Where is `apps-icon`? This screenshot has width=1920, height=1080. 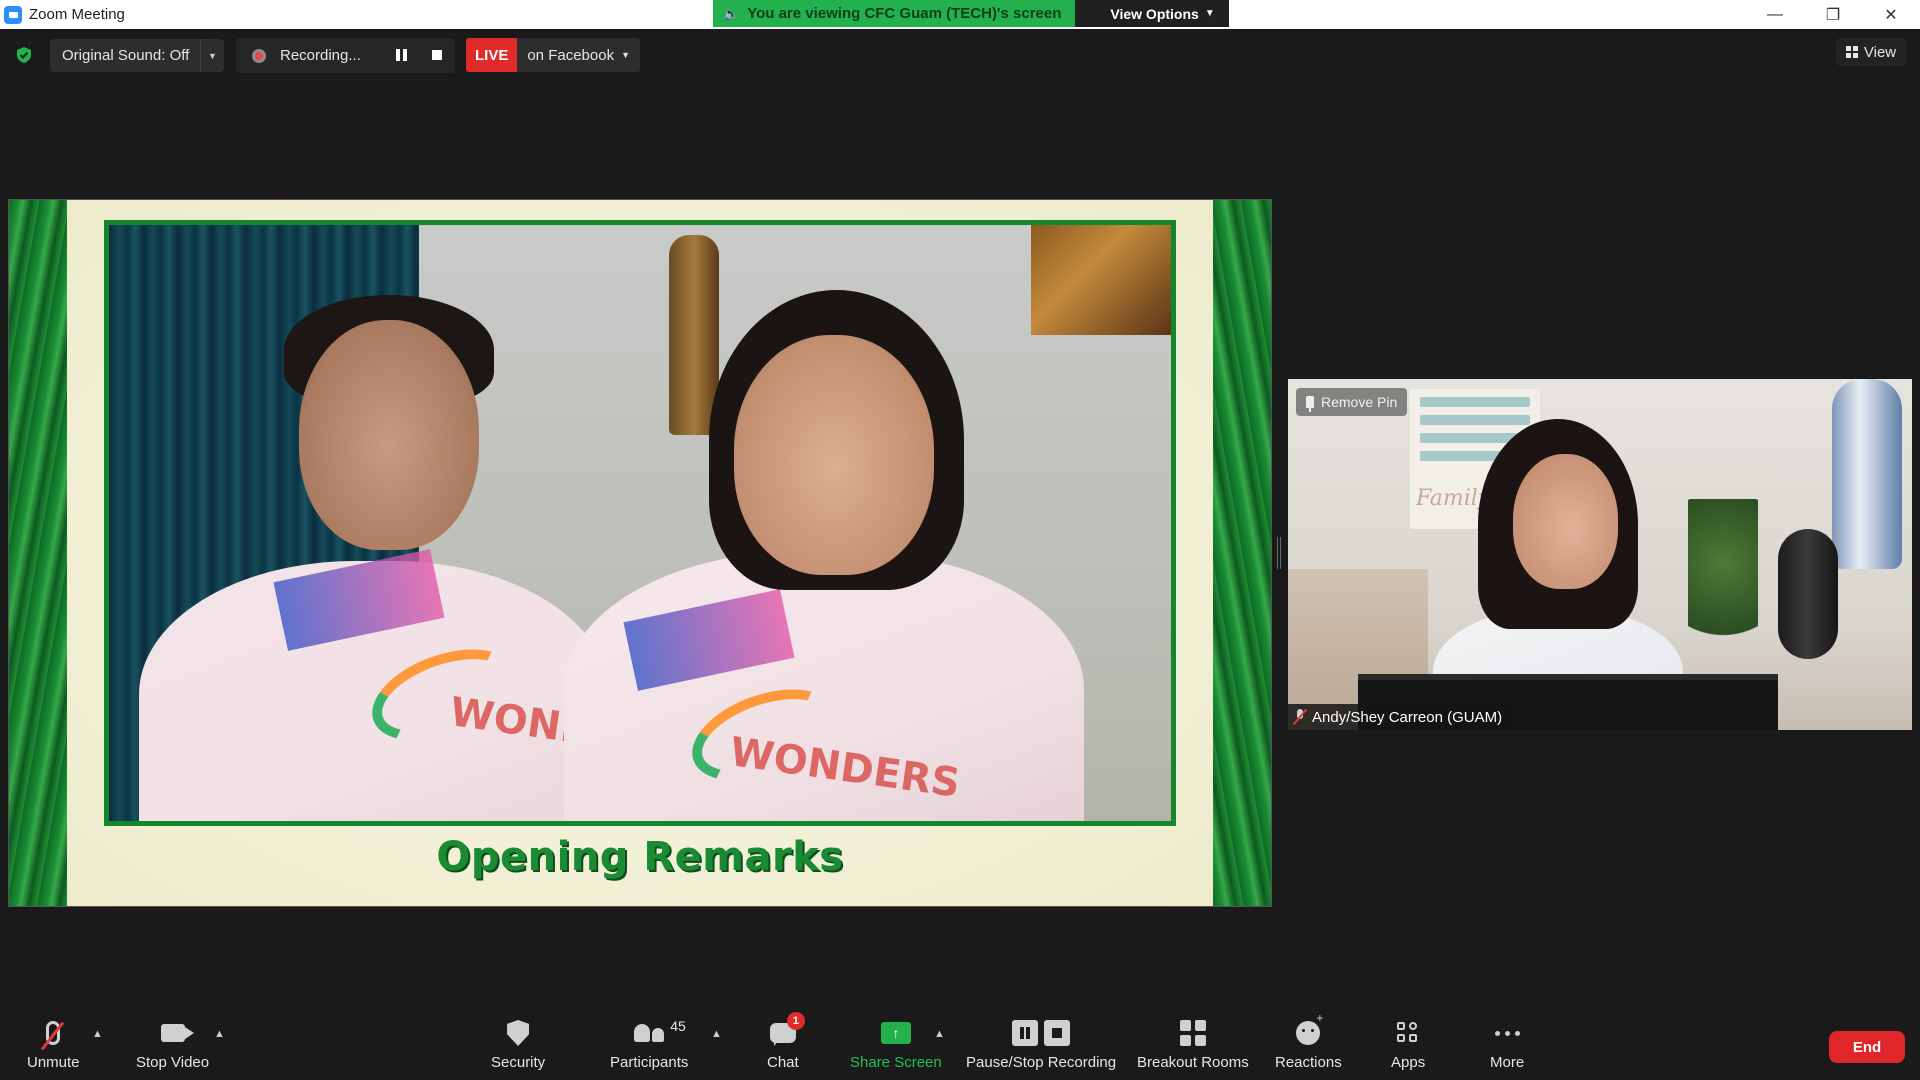 apps-icon is located at coordinates (1408, 1033).